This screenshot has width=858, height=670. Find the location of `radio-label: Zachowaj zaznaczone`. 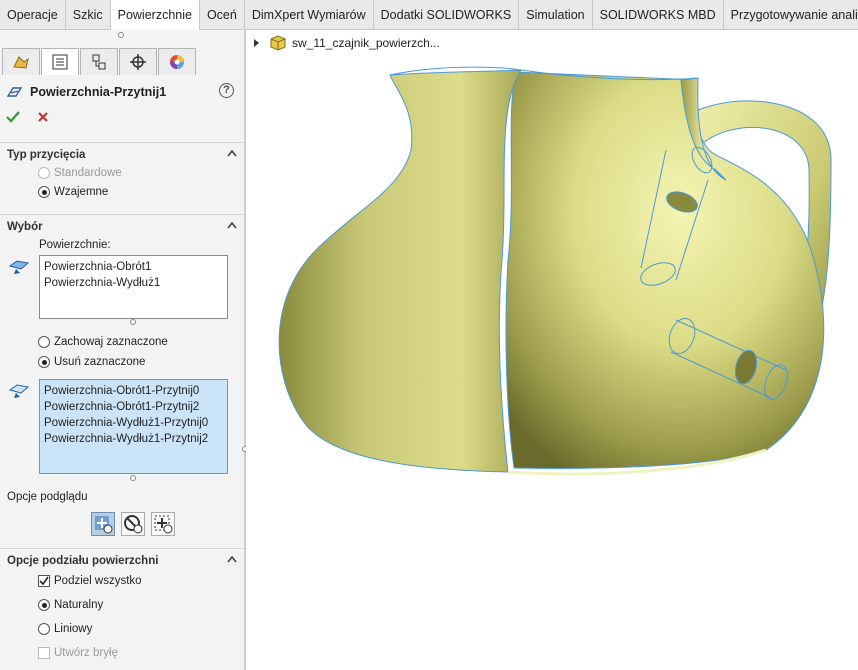

radio-label: Zachowaj zaznaczone is located at coordinates (111, 342).